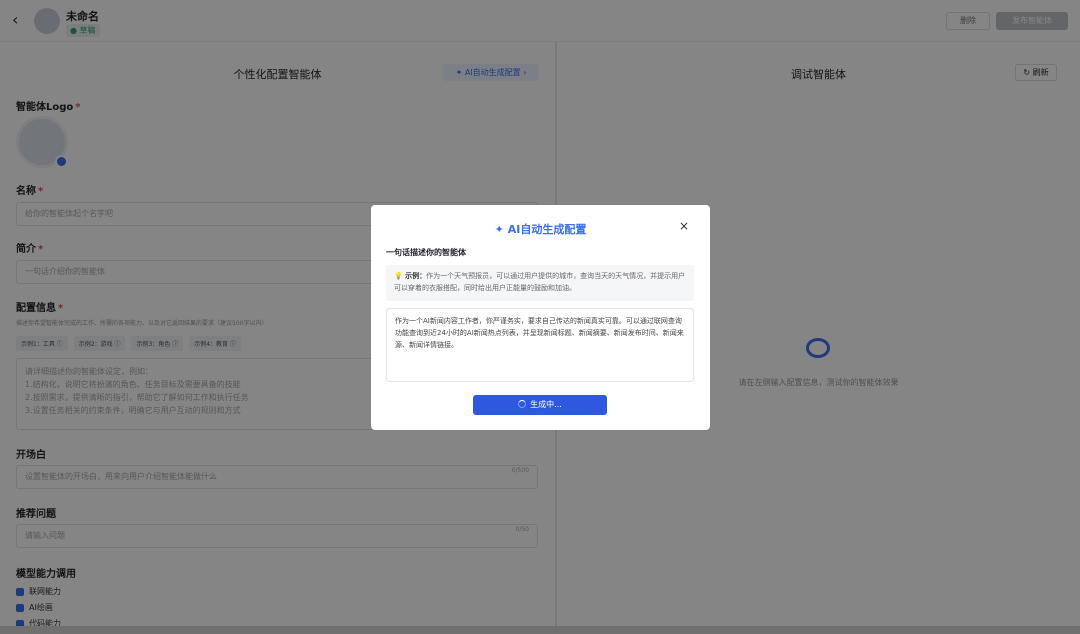  Describe the element at coordinates (684, 226) in the screenshot. I see `close-icon: ×` at that location.